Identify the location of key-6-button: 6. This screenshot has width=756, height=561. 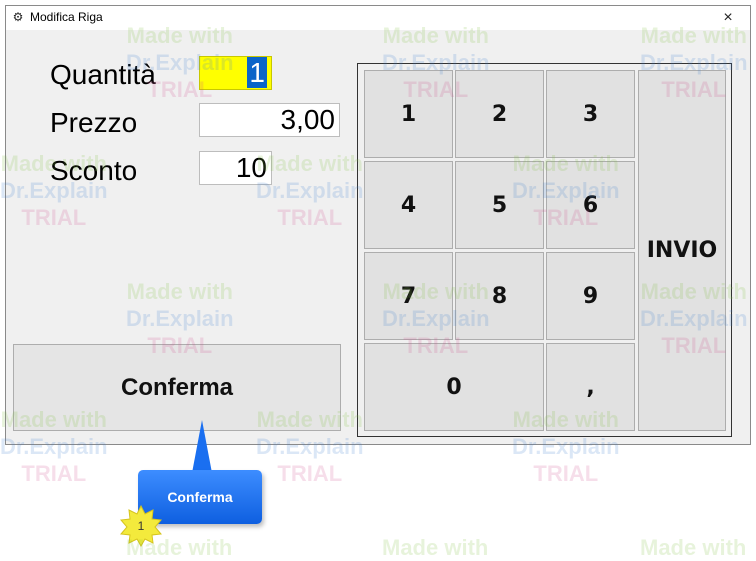
(590, 205).